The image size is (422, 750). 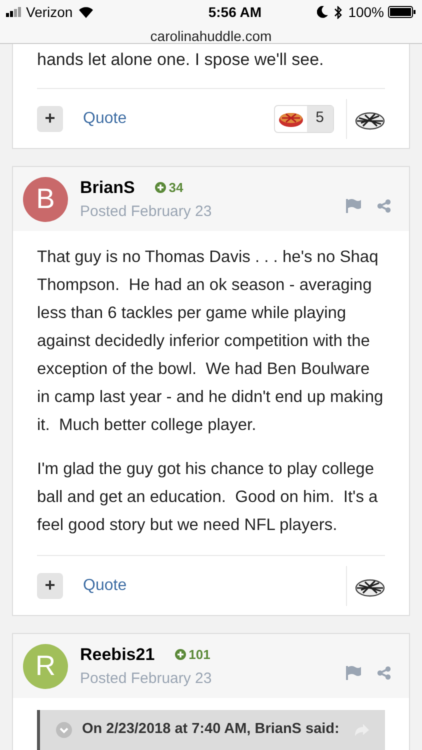 What do you see at coordinates (304, 118) in the screenshot?
I see `reaction-count-badge: 5` at bounding box center [304, 118].